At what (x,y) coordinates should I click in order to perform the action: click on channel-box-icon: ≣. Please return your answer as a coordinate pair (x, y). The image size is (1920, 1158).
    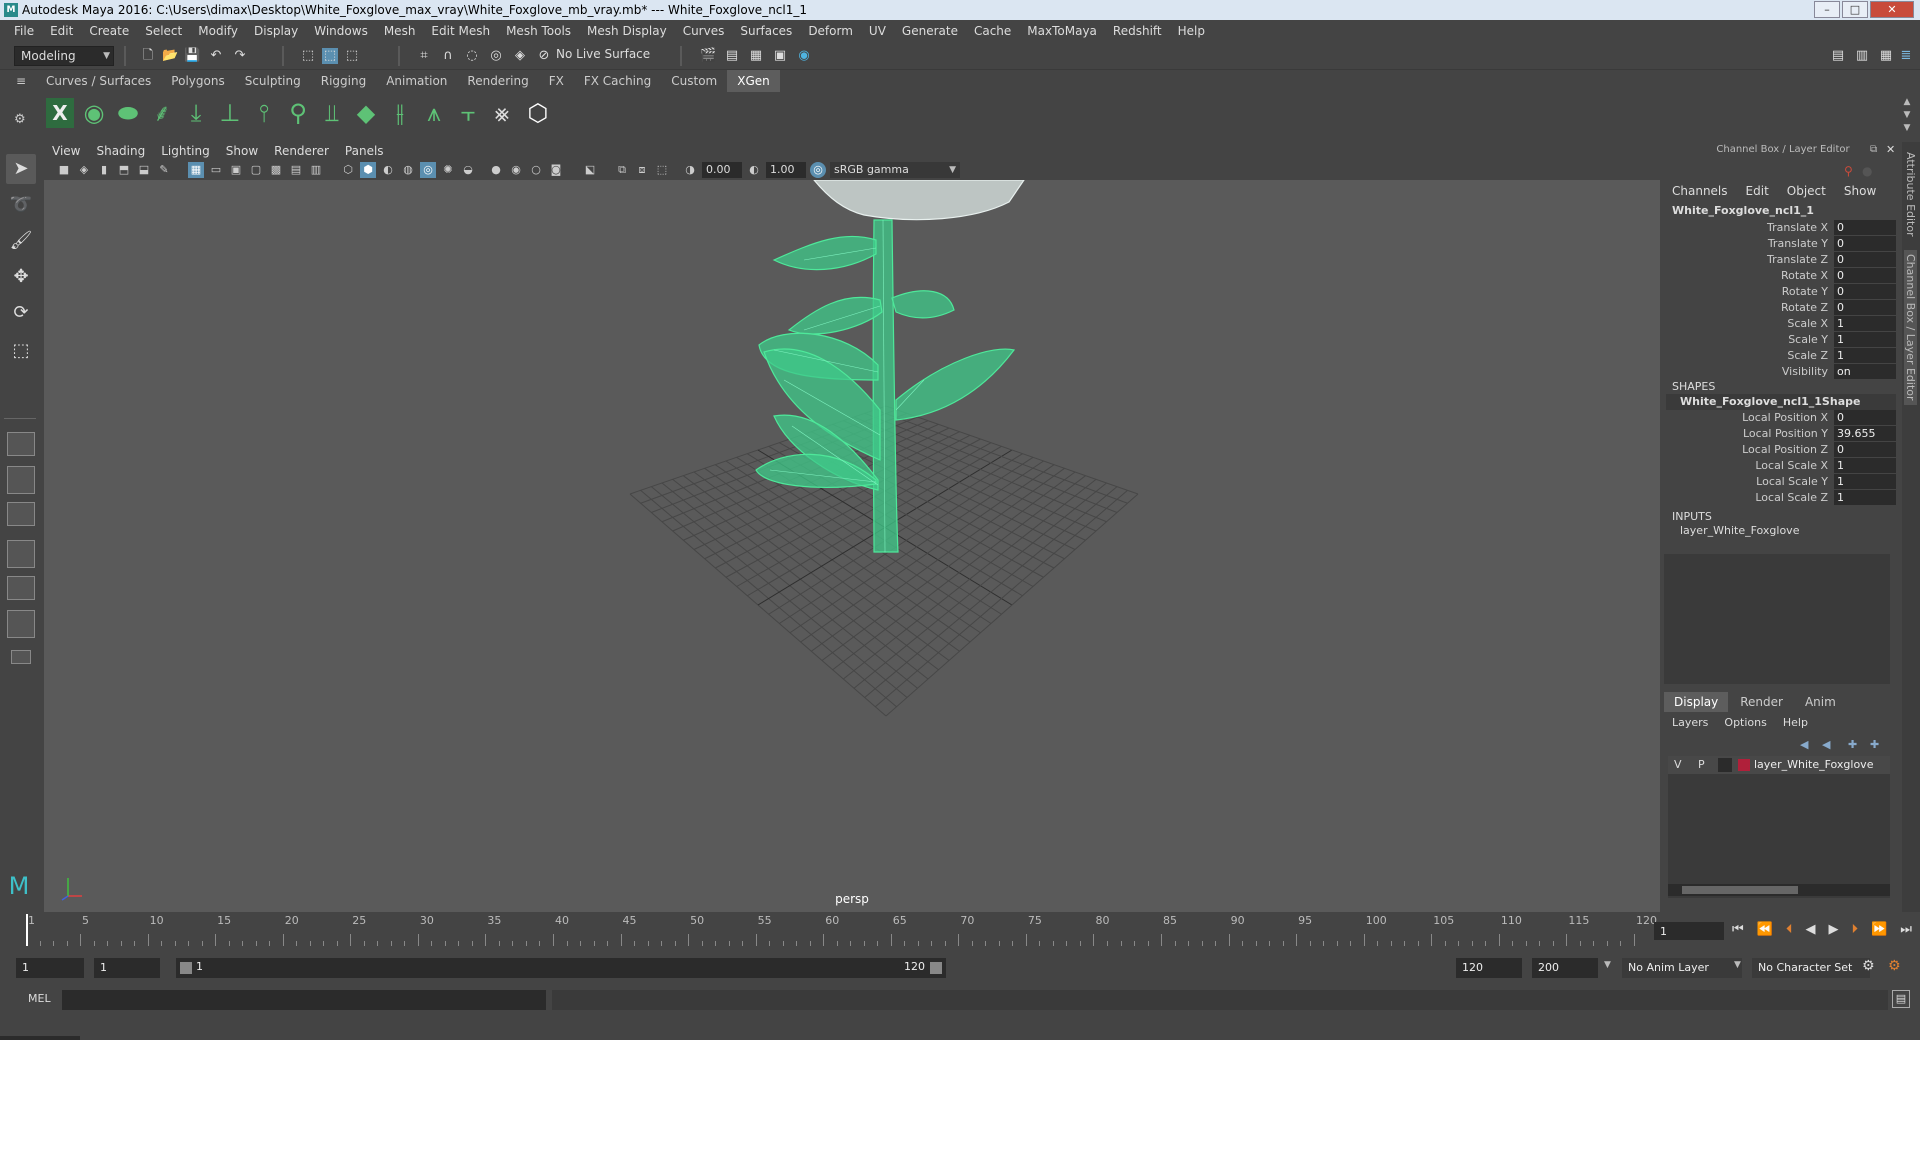
    Looking at the image, I should click on (1906, 56).